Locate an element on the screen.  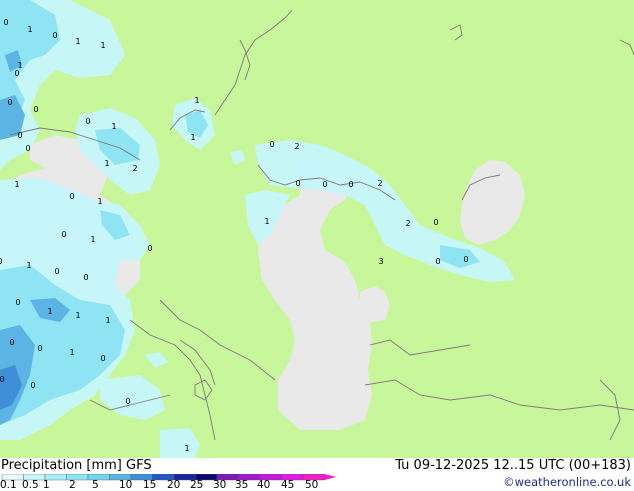
legend-tick-label: 20 is located at coordinates (174, 485).